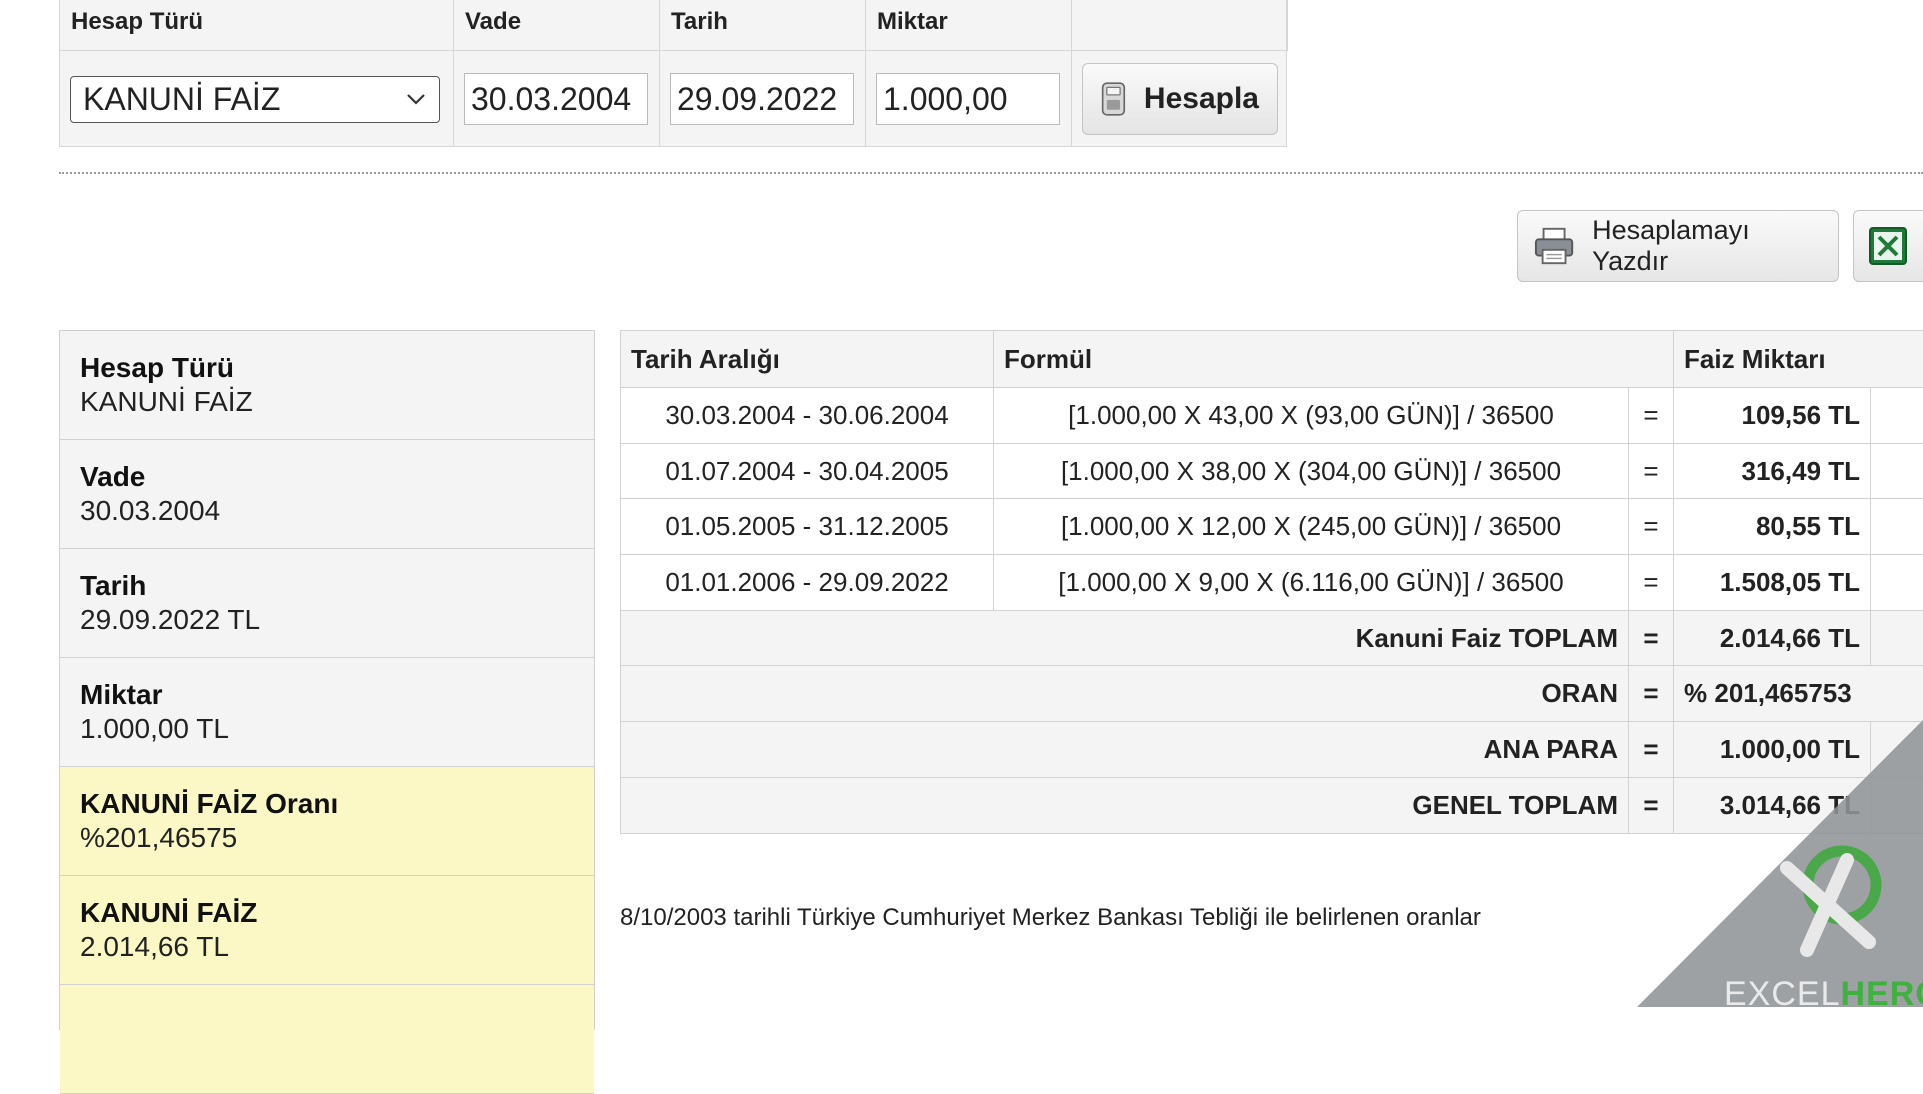 The image size is (1923, 1094). Describe the element at coordinates (1772, 527) in the screenshot. I see `row-amount: 80,55 TL` at that location.